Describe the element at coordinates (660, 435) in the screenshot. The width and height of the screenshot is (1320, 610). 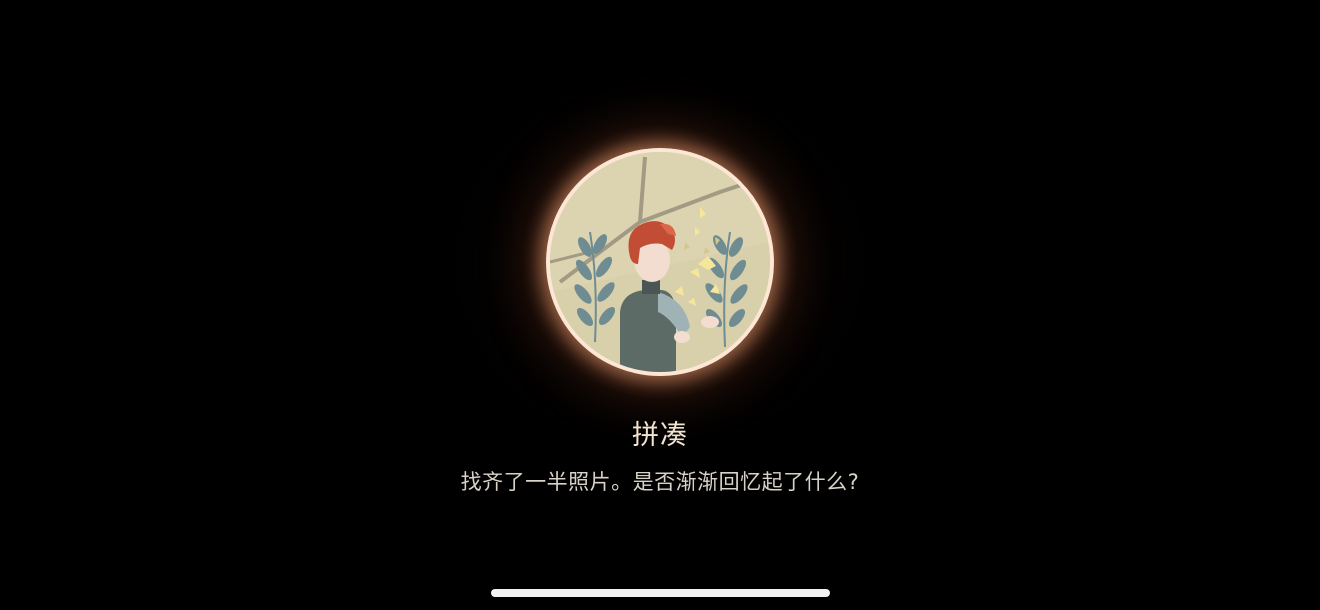
I see `achievement-title: 拼凑` at that location.